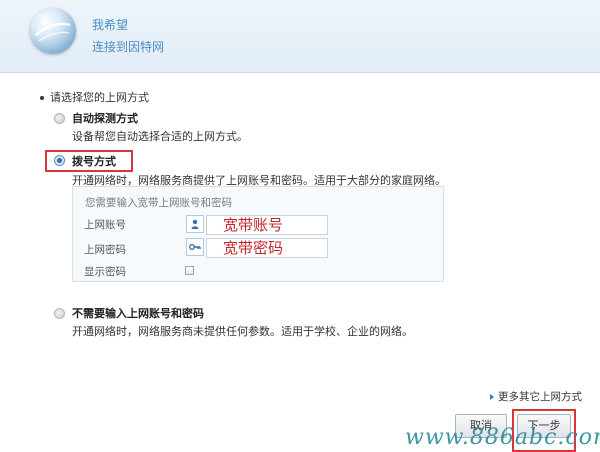  What do you see at coordinates (53, 31) in the screenshot?
I see `globe-logo-icon` at bounding box center [53, 31].